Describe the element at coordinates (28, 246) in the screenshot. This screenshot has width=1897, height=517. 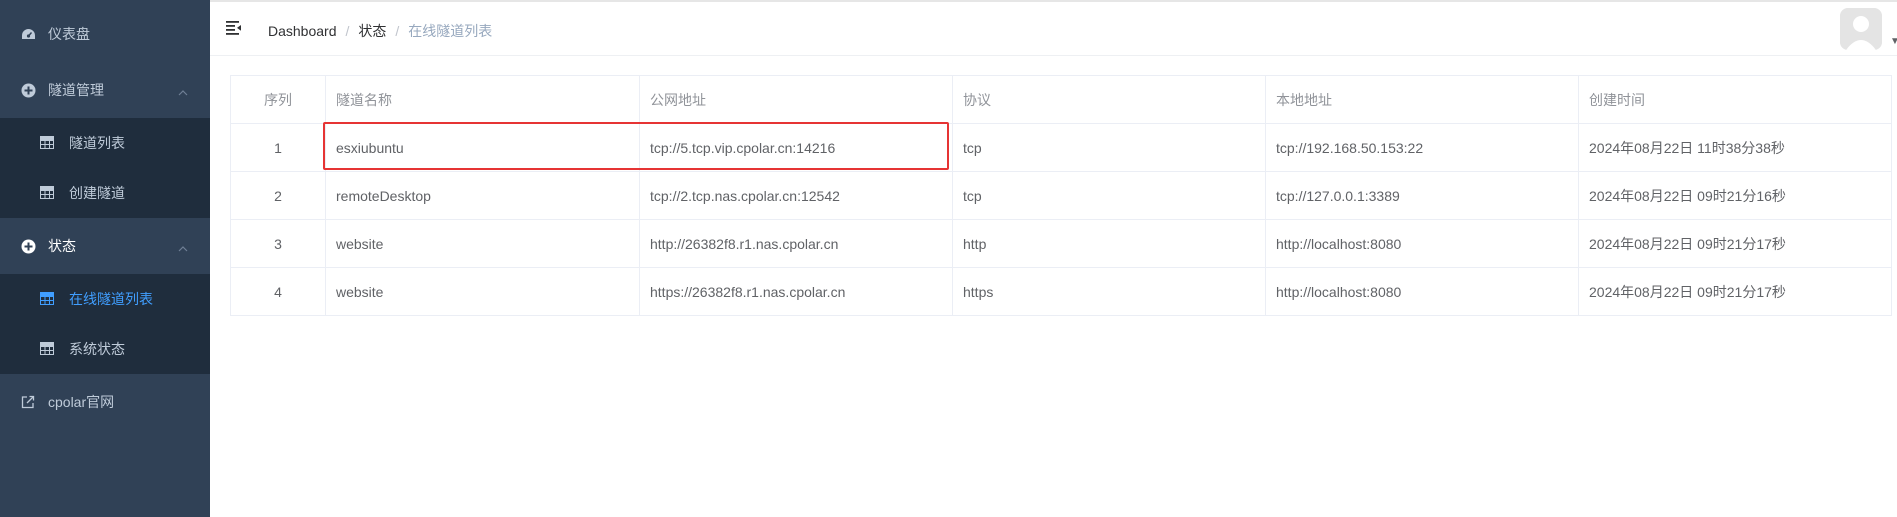
I see `status-icon` at that location.